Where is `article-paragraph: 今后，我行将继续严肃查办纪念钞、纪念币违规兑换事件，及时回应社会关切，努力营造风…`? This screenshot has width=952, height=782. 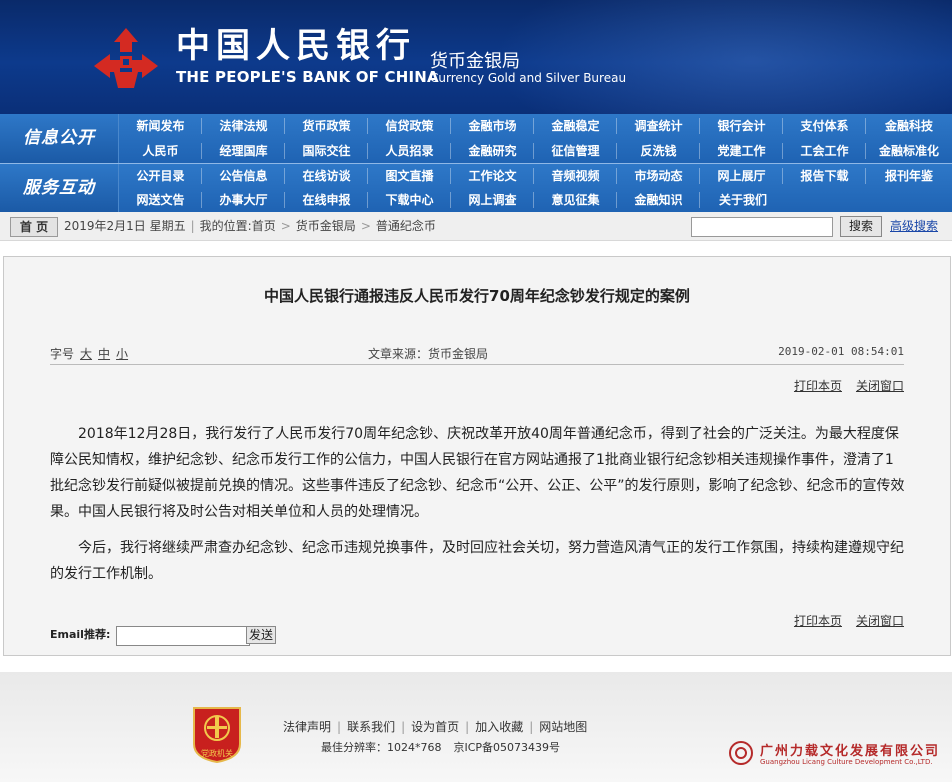
article-paragraph: 今后，我行将继续严肃查办纪念钞、纪念币违规兑换事件，及时回应社会关切，努力营造风… is located at coordinates (477, 561).